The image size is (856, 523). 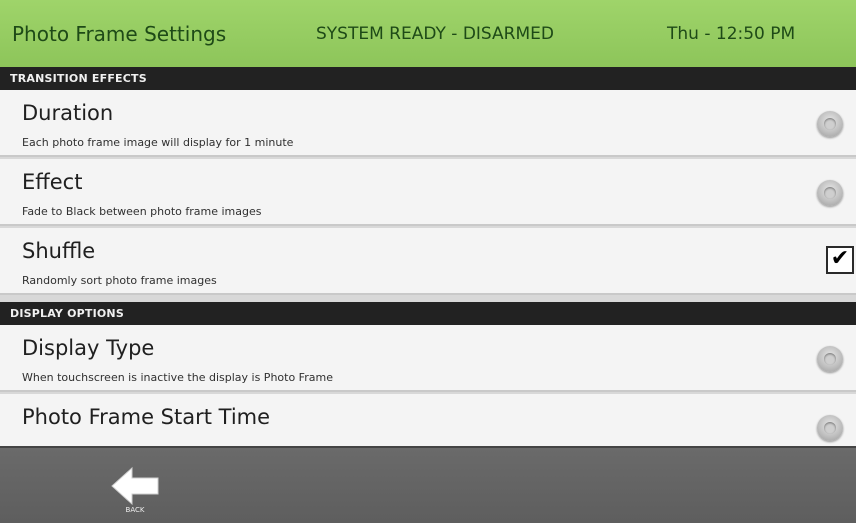 What do you see at coordinates (59, 251) in the screenshot?
I see `setting-title: Shuffle` at bounding box center [59, 251].